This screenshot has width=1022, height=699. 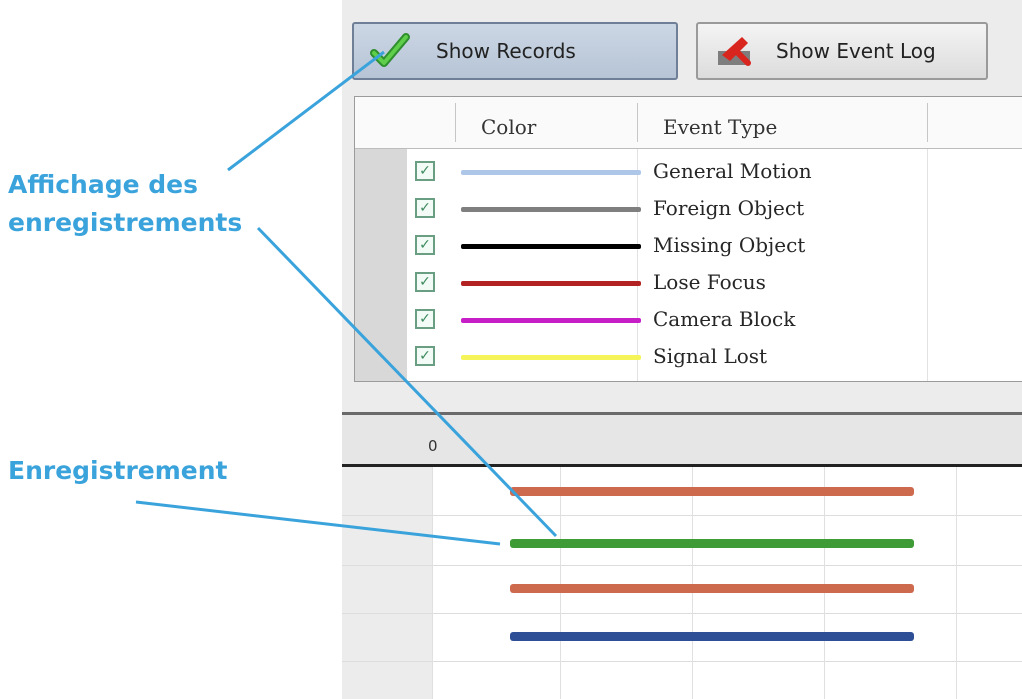 What do you see at coordinates (732, 171) in the screenshot?
I see `event-type-label: General Motion` at bounding box center [732, 171].